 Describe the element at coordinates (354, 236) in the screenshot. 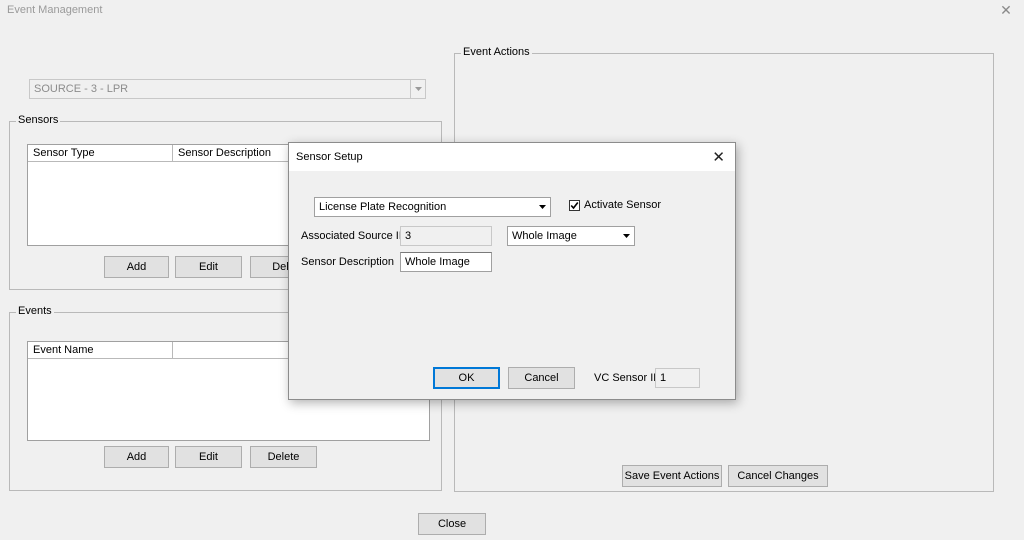

I see `associated-source-id-label: Associated Source ID` at that location.